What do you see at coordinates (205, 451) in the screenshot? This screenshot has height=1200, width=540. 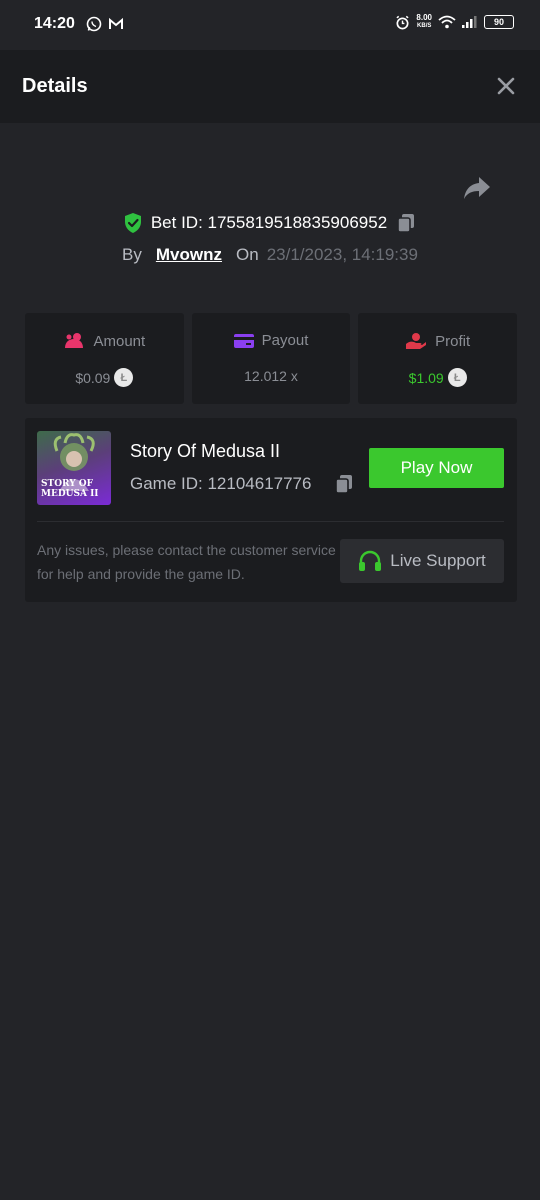 I see `game-name: Story Of Medusa II` at bounding box center [205, 451].